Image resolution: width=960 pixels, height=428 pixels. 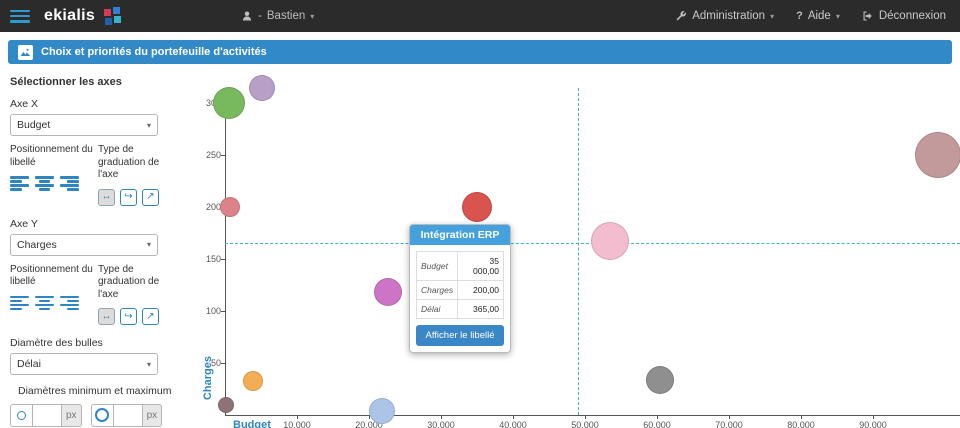 I want to click on axe-x-label: Axe X, so click(x=24, y=104).